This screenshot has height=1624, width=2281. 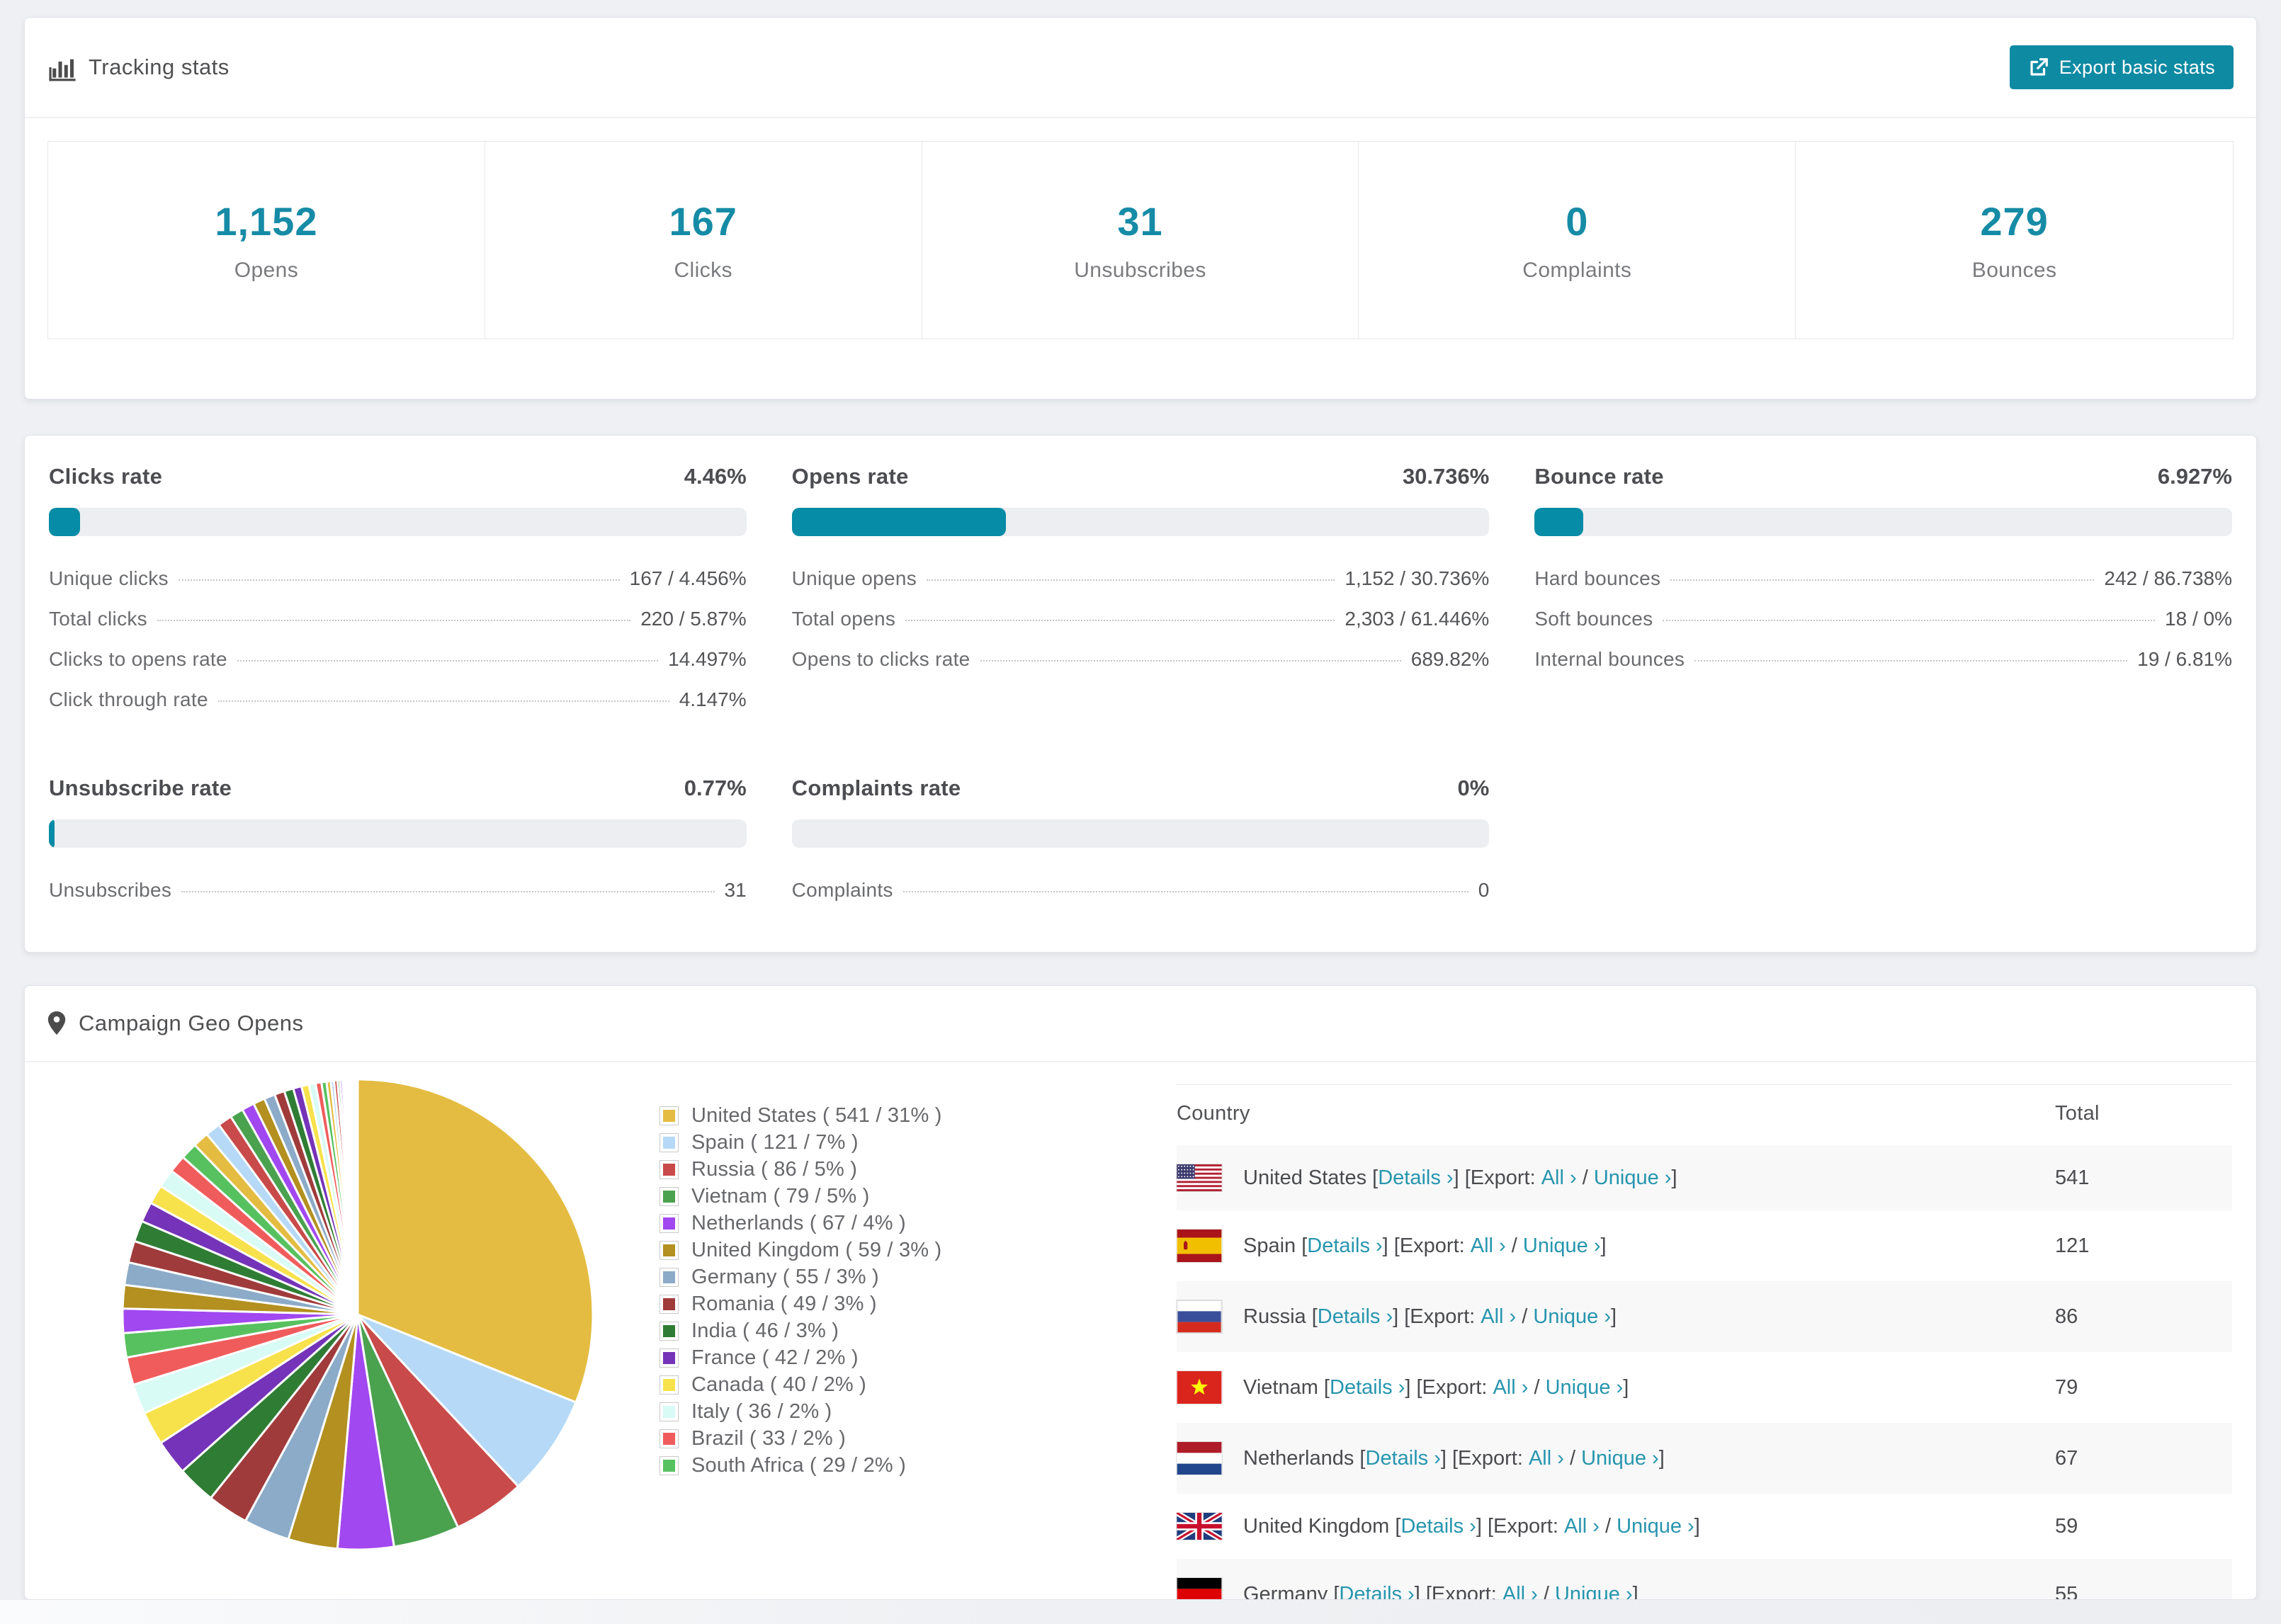 What do you see at coordinates (2014, 221) in the screenshot?
I see `stat-value: 279` at bounding box center [2014, 221].